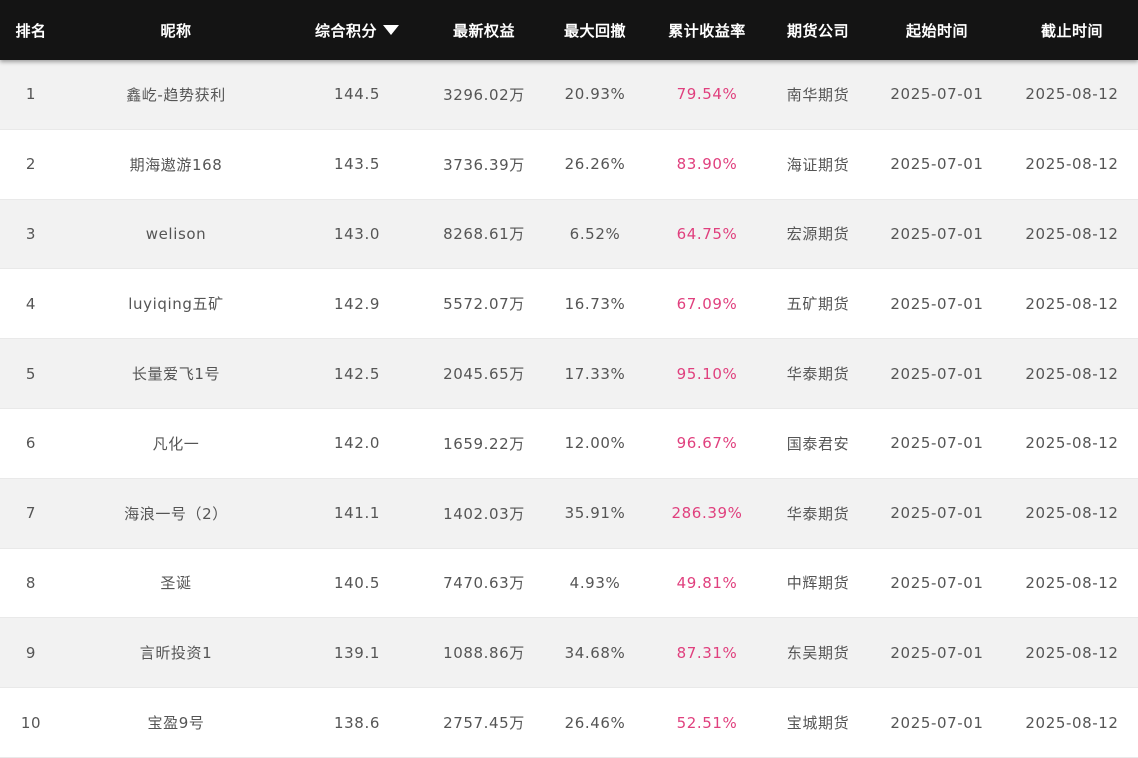 The height and width of the screenshot is (758, 1138). Describe the element at coordinates (31, 164) in the screenshot. I see `rank-cell: 2` at that location.